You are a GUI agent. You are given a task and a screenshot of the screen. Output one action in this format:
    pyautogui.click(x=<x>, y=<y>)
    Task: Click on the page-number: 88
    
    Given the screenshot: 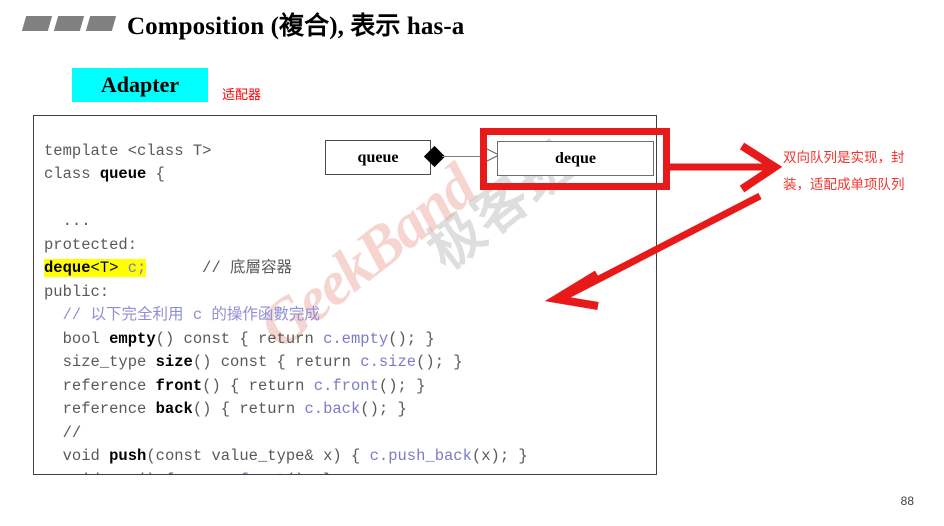 What is the action you would take?
    pyautogui.click(x=907, y=501)
    